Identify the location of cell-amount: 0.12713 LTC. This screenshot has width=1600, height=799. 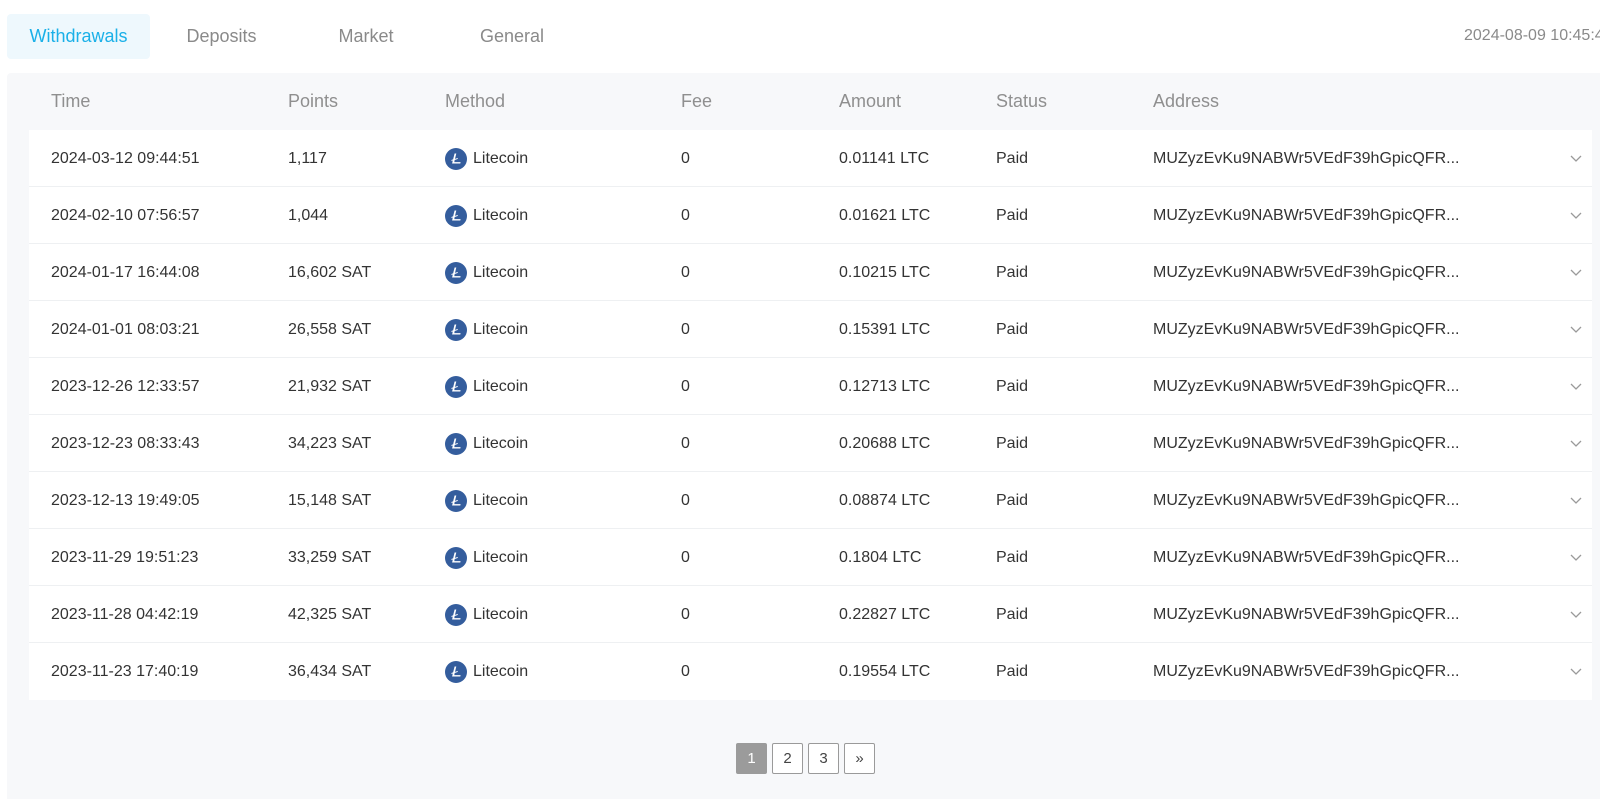
(885, 386).